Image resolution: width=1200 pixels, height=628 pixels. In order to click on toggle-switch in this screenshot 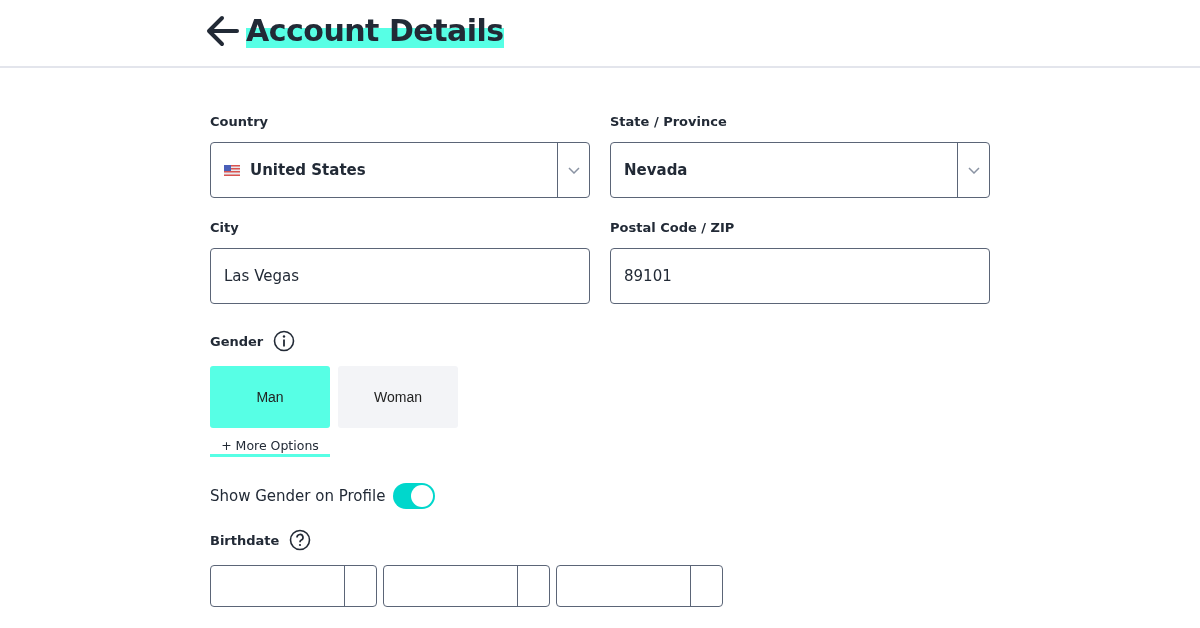, I will do `click(414, 496)`.